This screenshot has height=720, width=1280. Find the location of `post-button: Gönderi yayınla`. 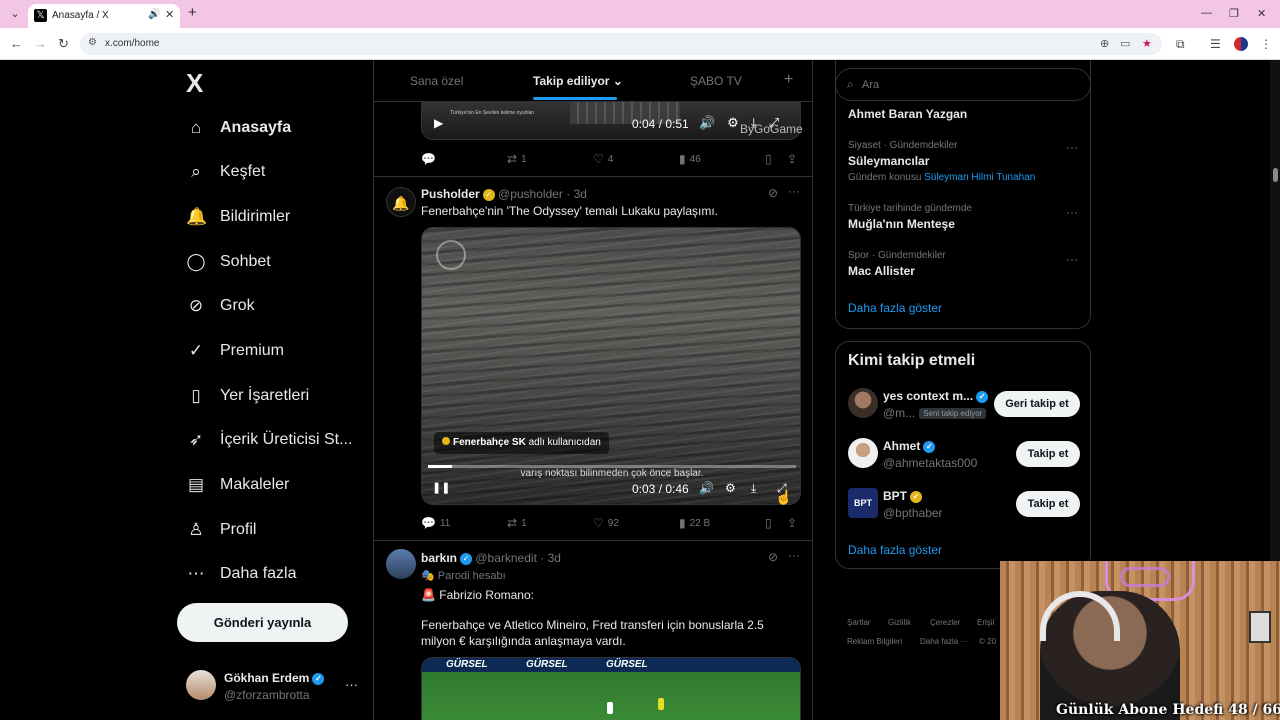

post-button: Gönderi yayınla is located at coordinates (262, 622).